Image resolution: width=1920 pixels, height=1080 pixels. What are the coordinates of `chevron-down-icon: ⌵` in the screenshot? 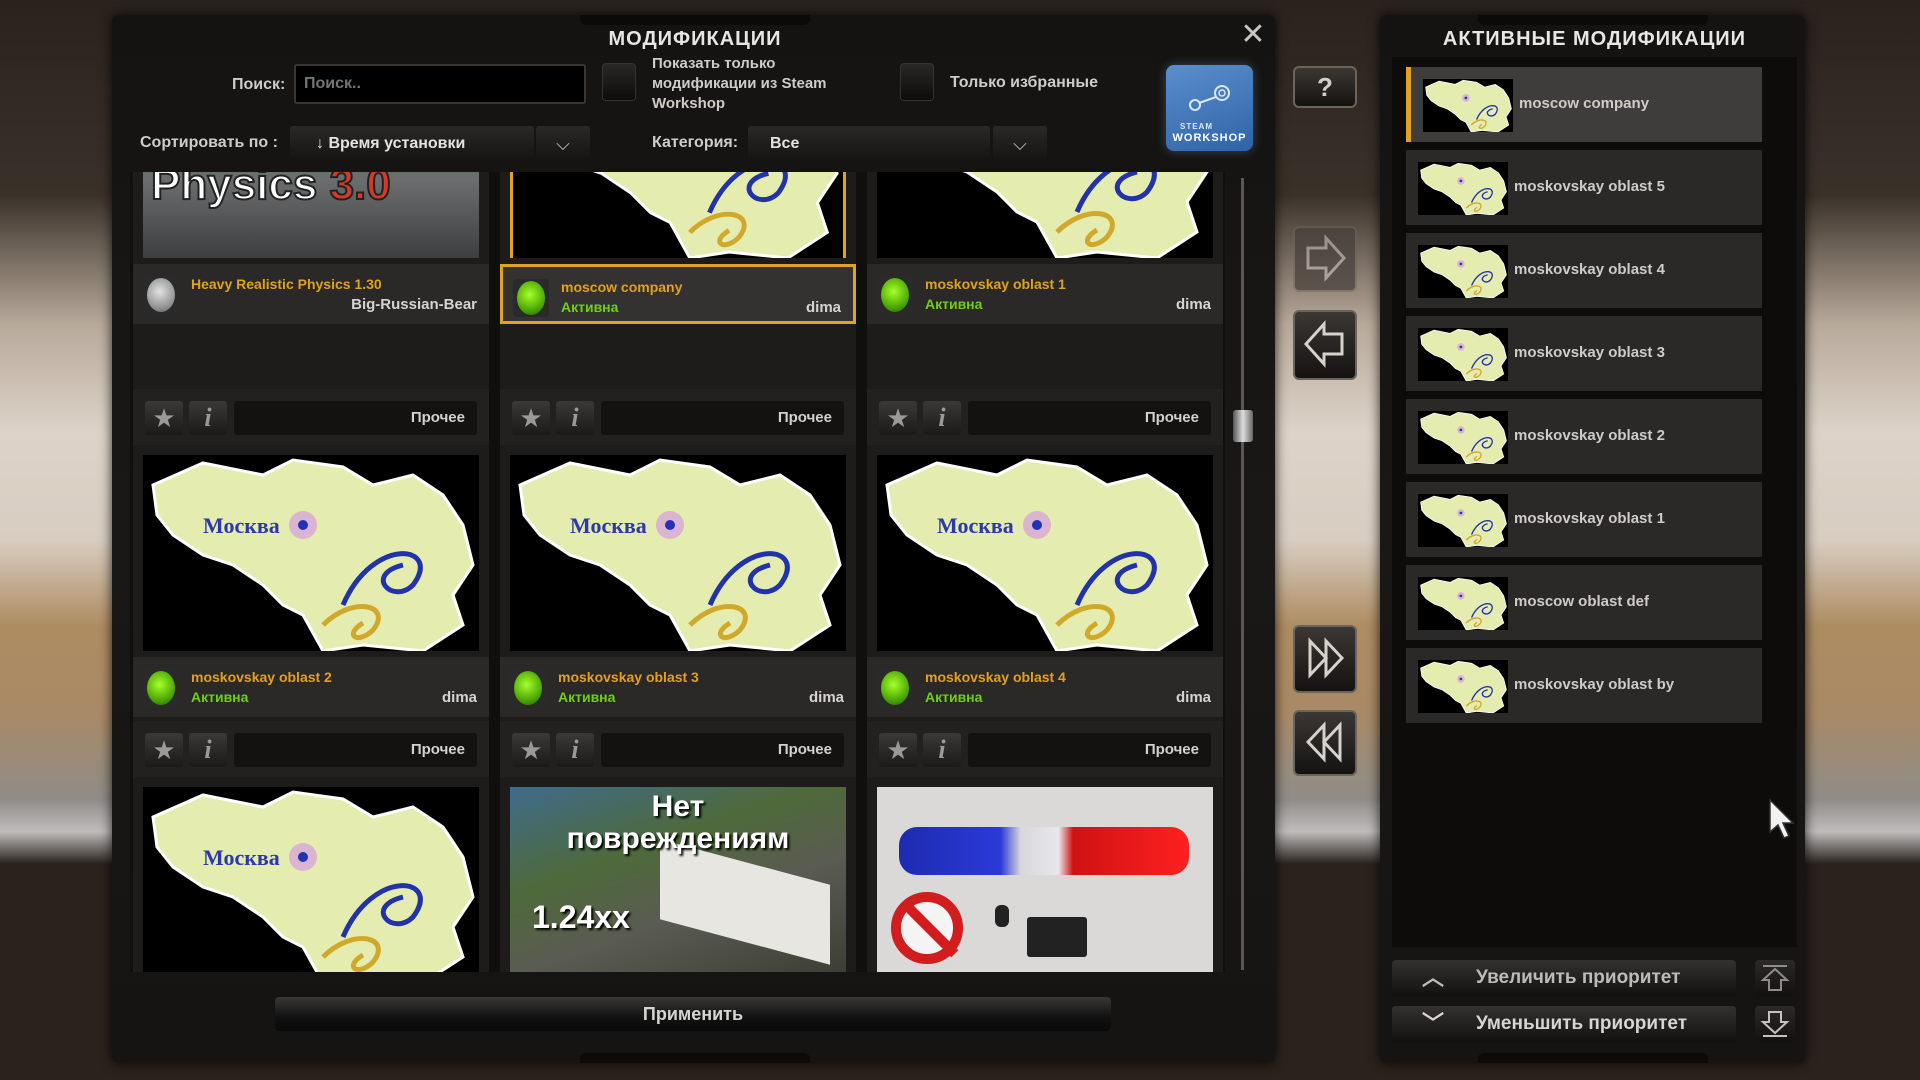 It's located at (563, 144).